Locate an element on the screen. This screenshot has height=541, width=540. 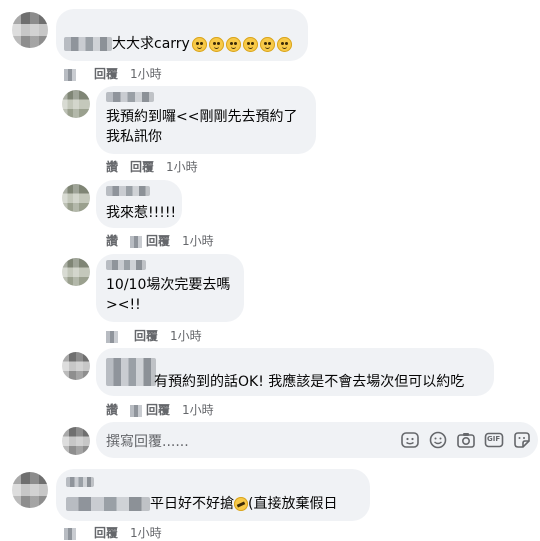
comment-meta: 讚回覆 1小時 is located at coordinates (152, 166).